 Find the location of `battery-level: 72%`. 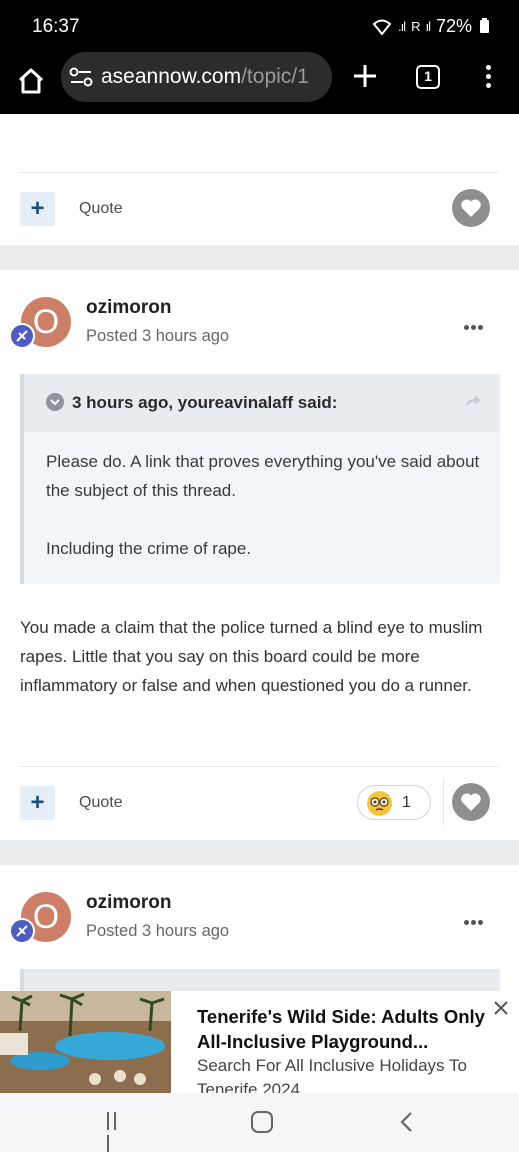

battery-level: 72% is located at coordinates (453, 26).